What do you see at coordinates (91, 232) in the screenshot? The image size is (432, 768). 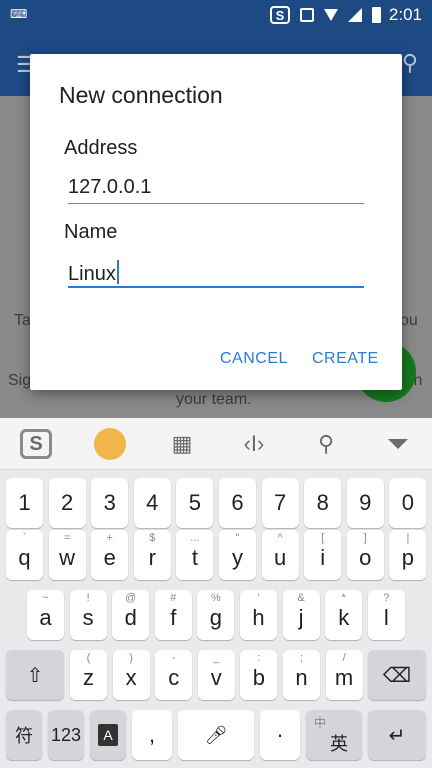 I see `name-label: Name` at bounding box center [91, 232].